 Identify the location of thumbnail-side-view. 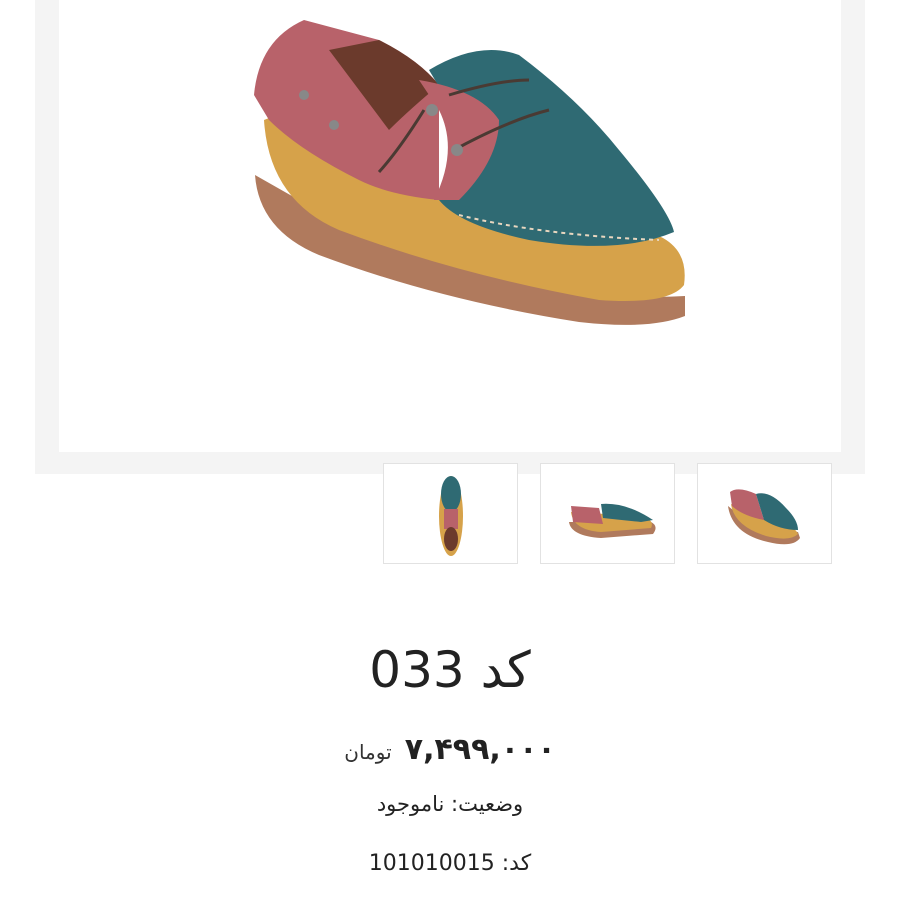
(607, 513).